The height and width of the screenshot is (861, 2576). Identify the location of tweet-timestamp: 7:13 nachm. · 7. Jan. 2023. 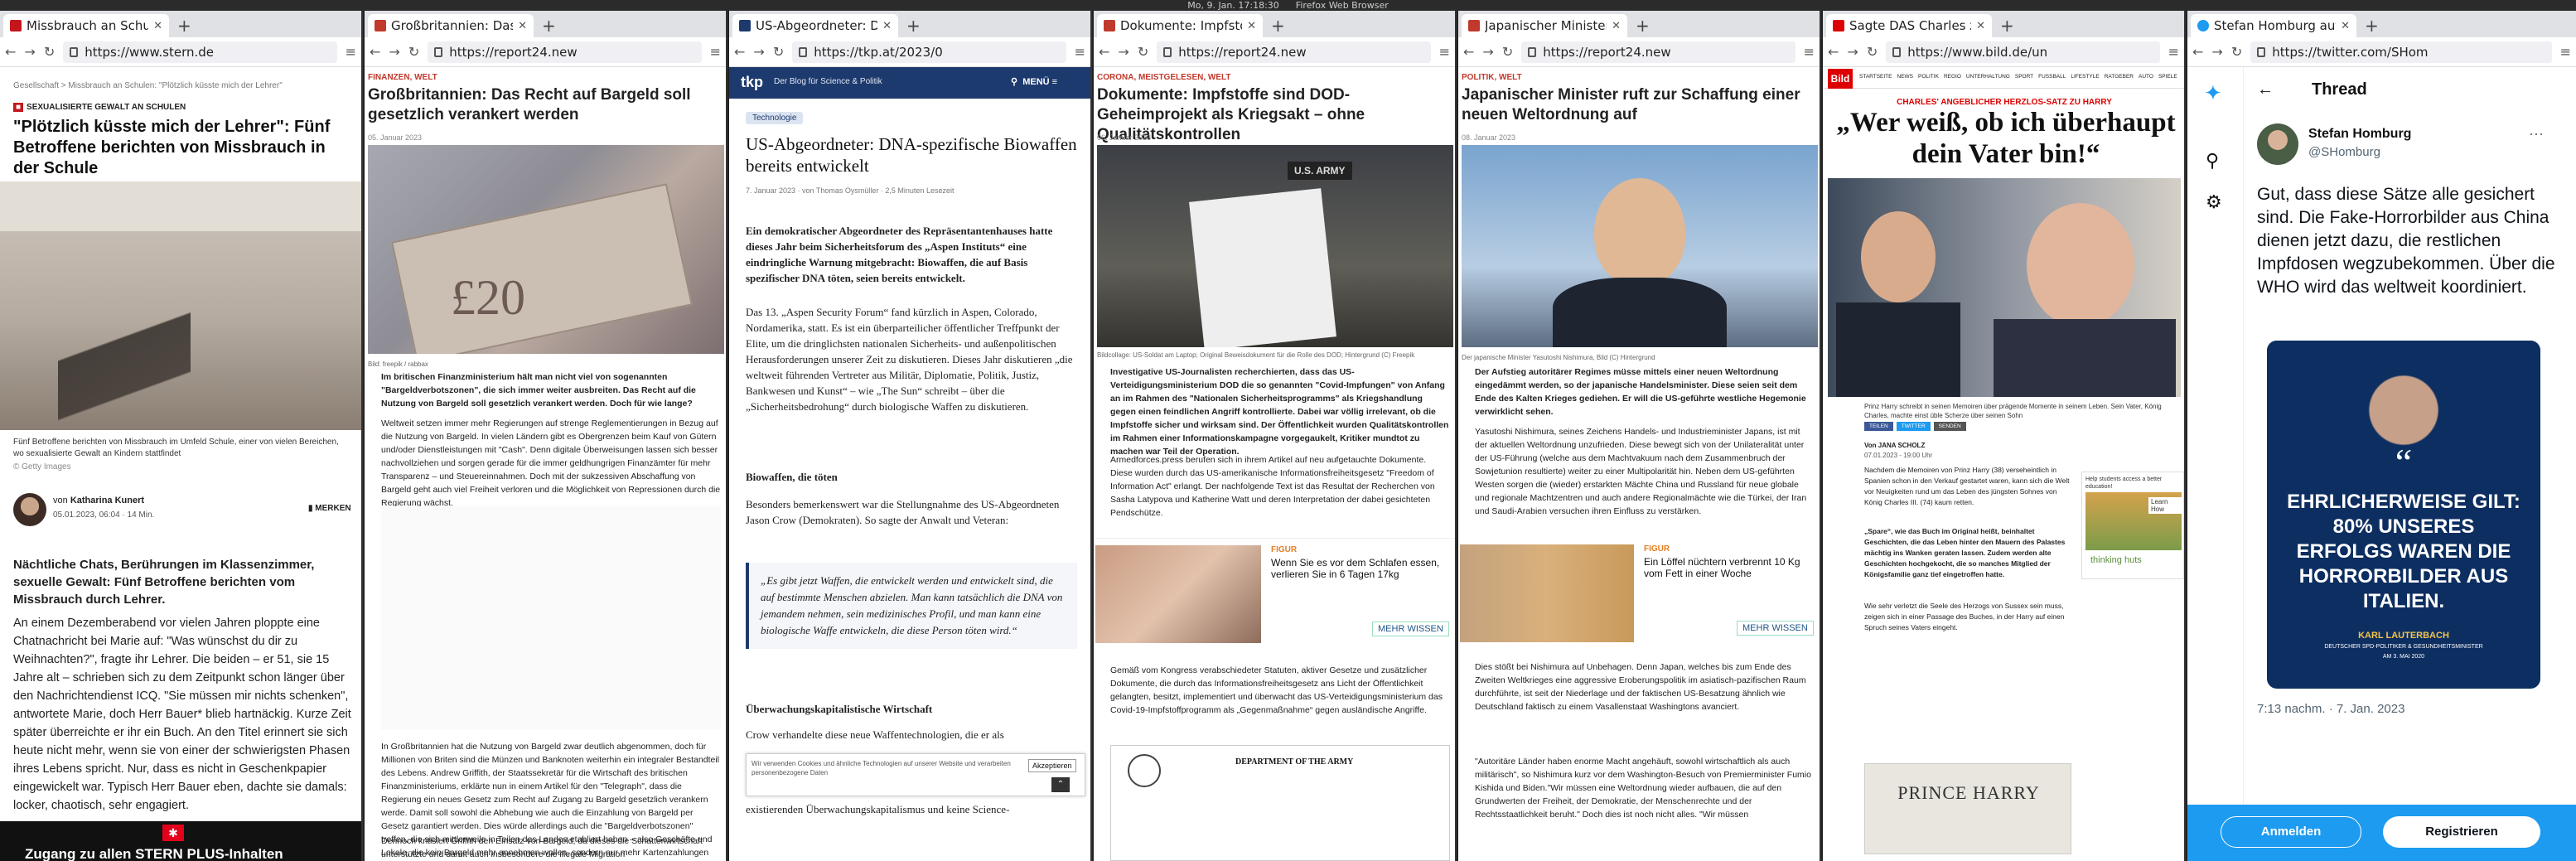
(2330, 709).